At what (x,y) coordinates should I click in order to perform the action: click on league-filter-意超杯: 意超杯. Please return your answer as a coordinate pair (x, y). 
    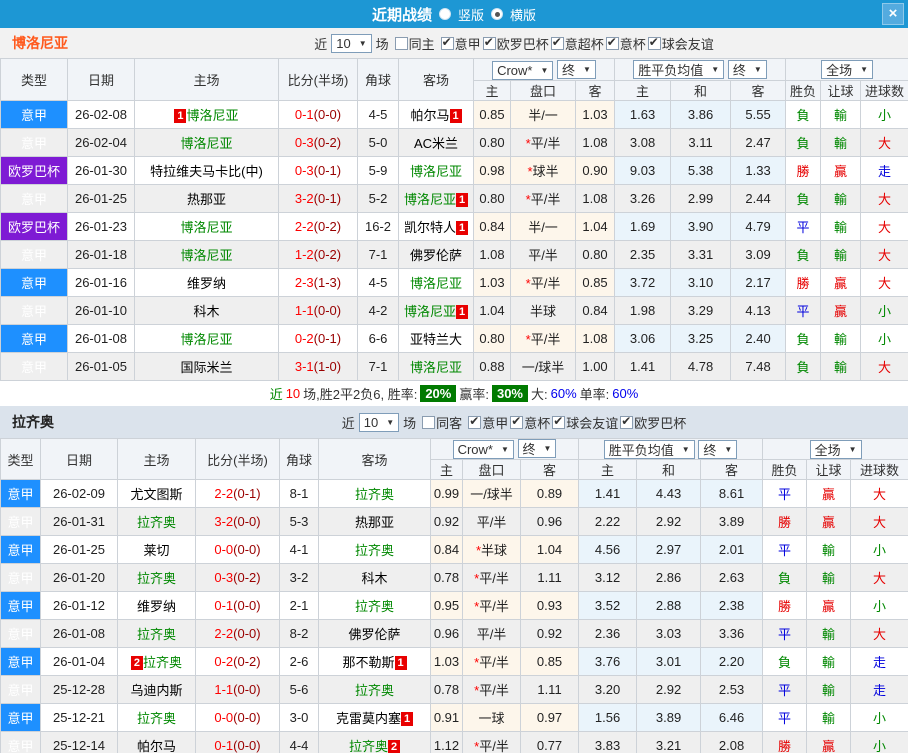
    Looking at the image, I should click on (577, 43).